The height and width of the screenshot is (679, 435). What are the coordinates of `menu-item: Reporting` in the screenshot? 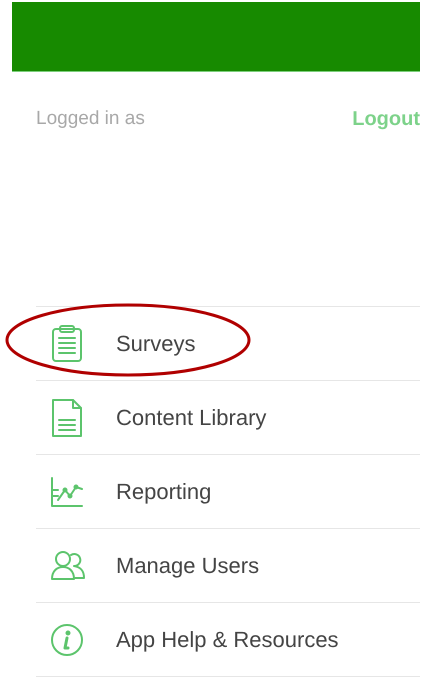 It's located at (164, 491).